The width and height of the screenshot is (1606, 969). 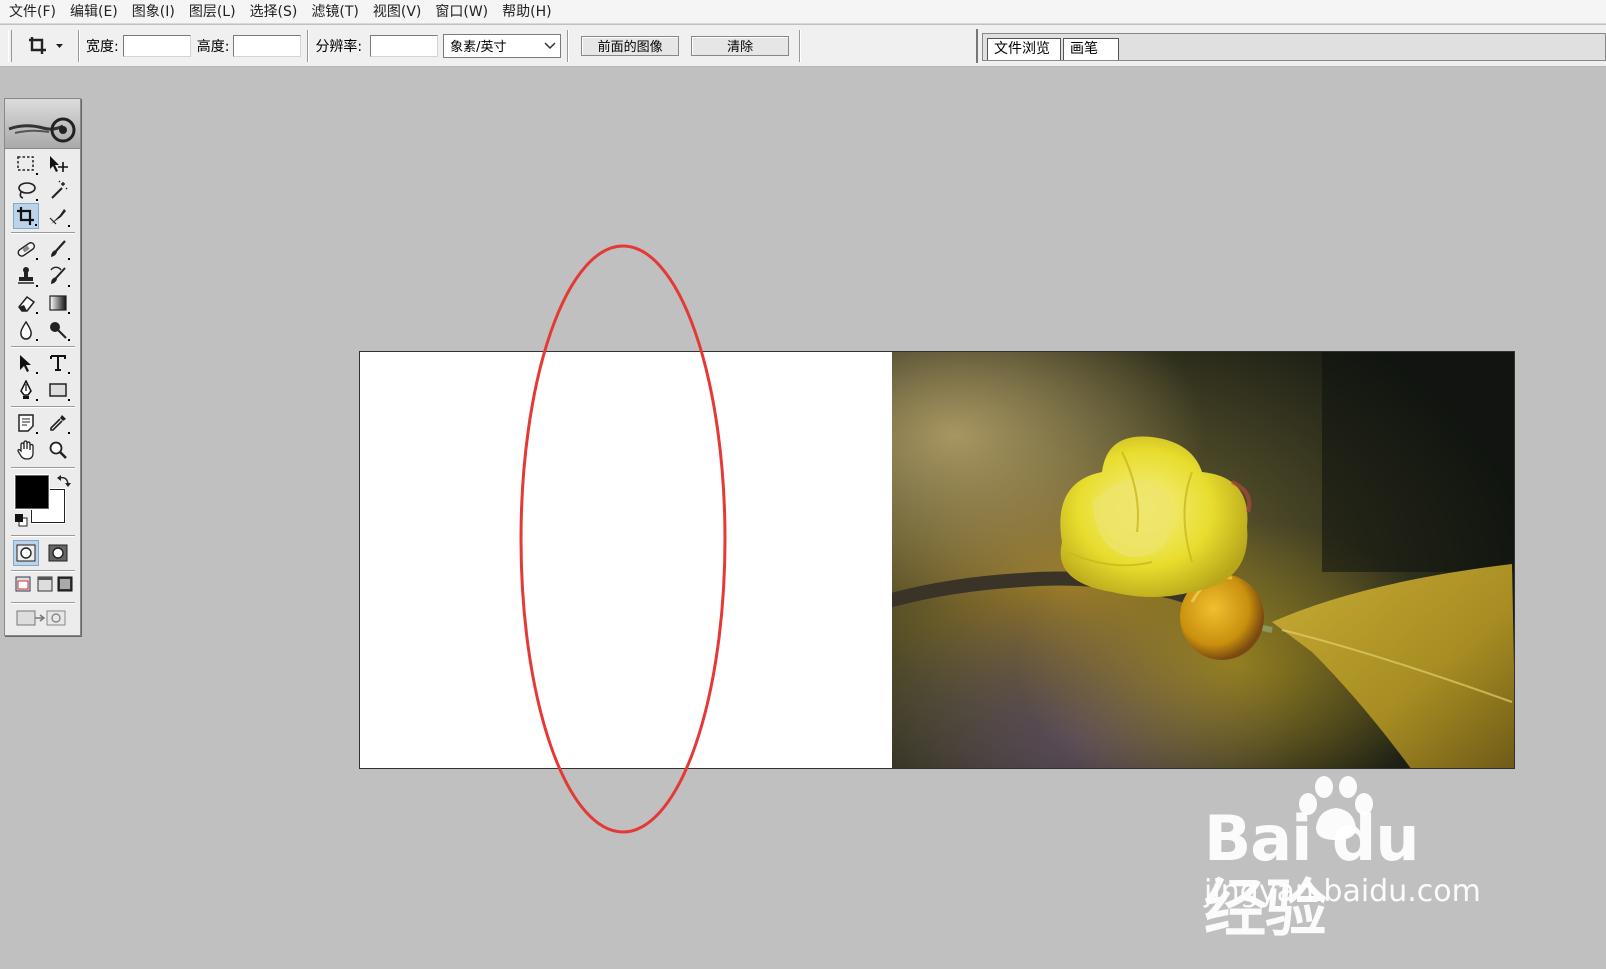 I want to click on dodge-lollipop-icon, so click(x=58, y=330).